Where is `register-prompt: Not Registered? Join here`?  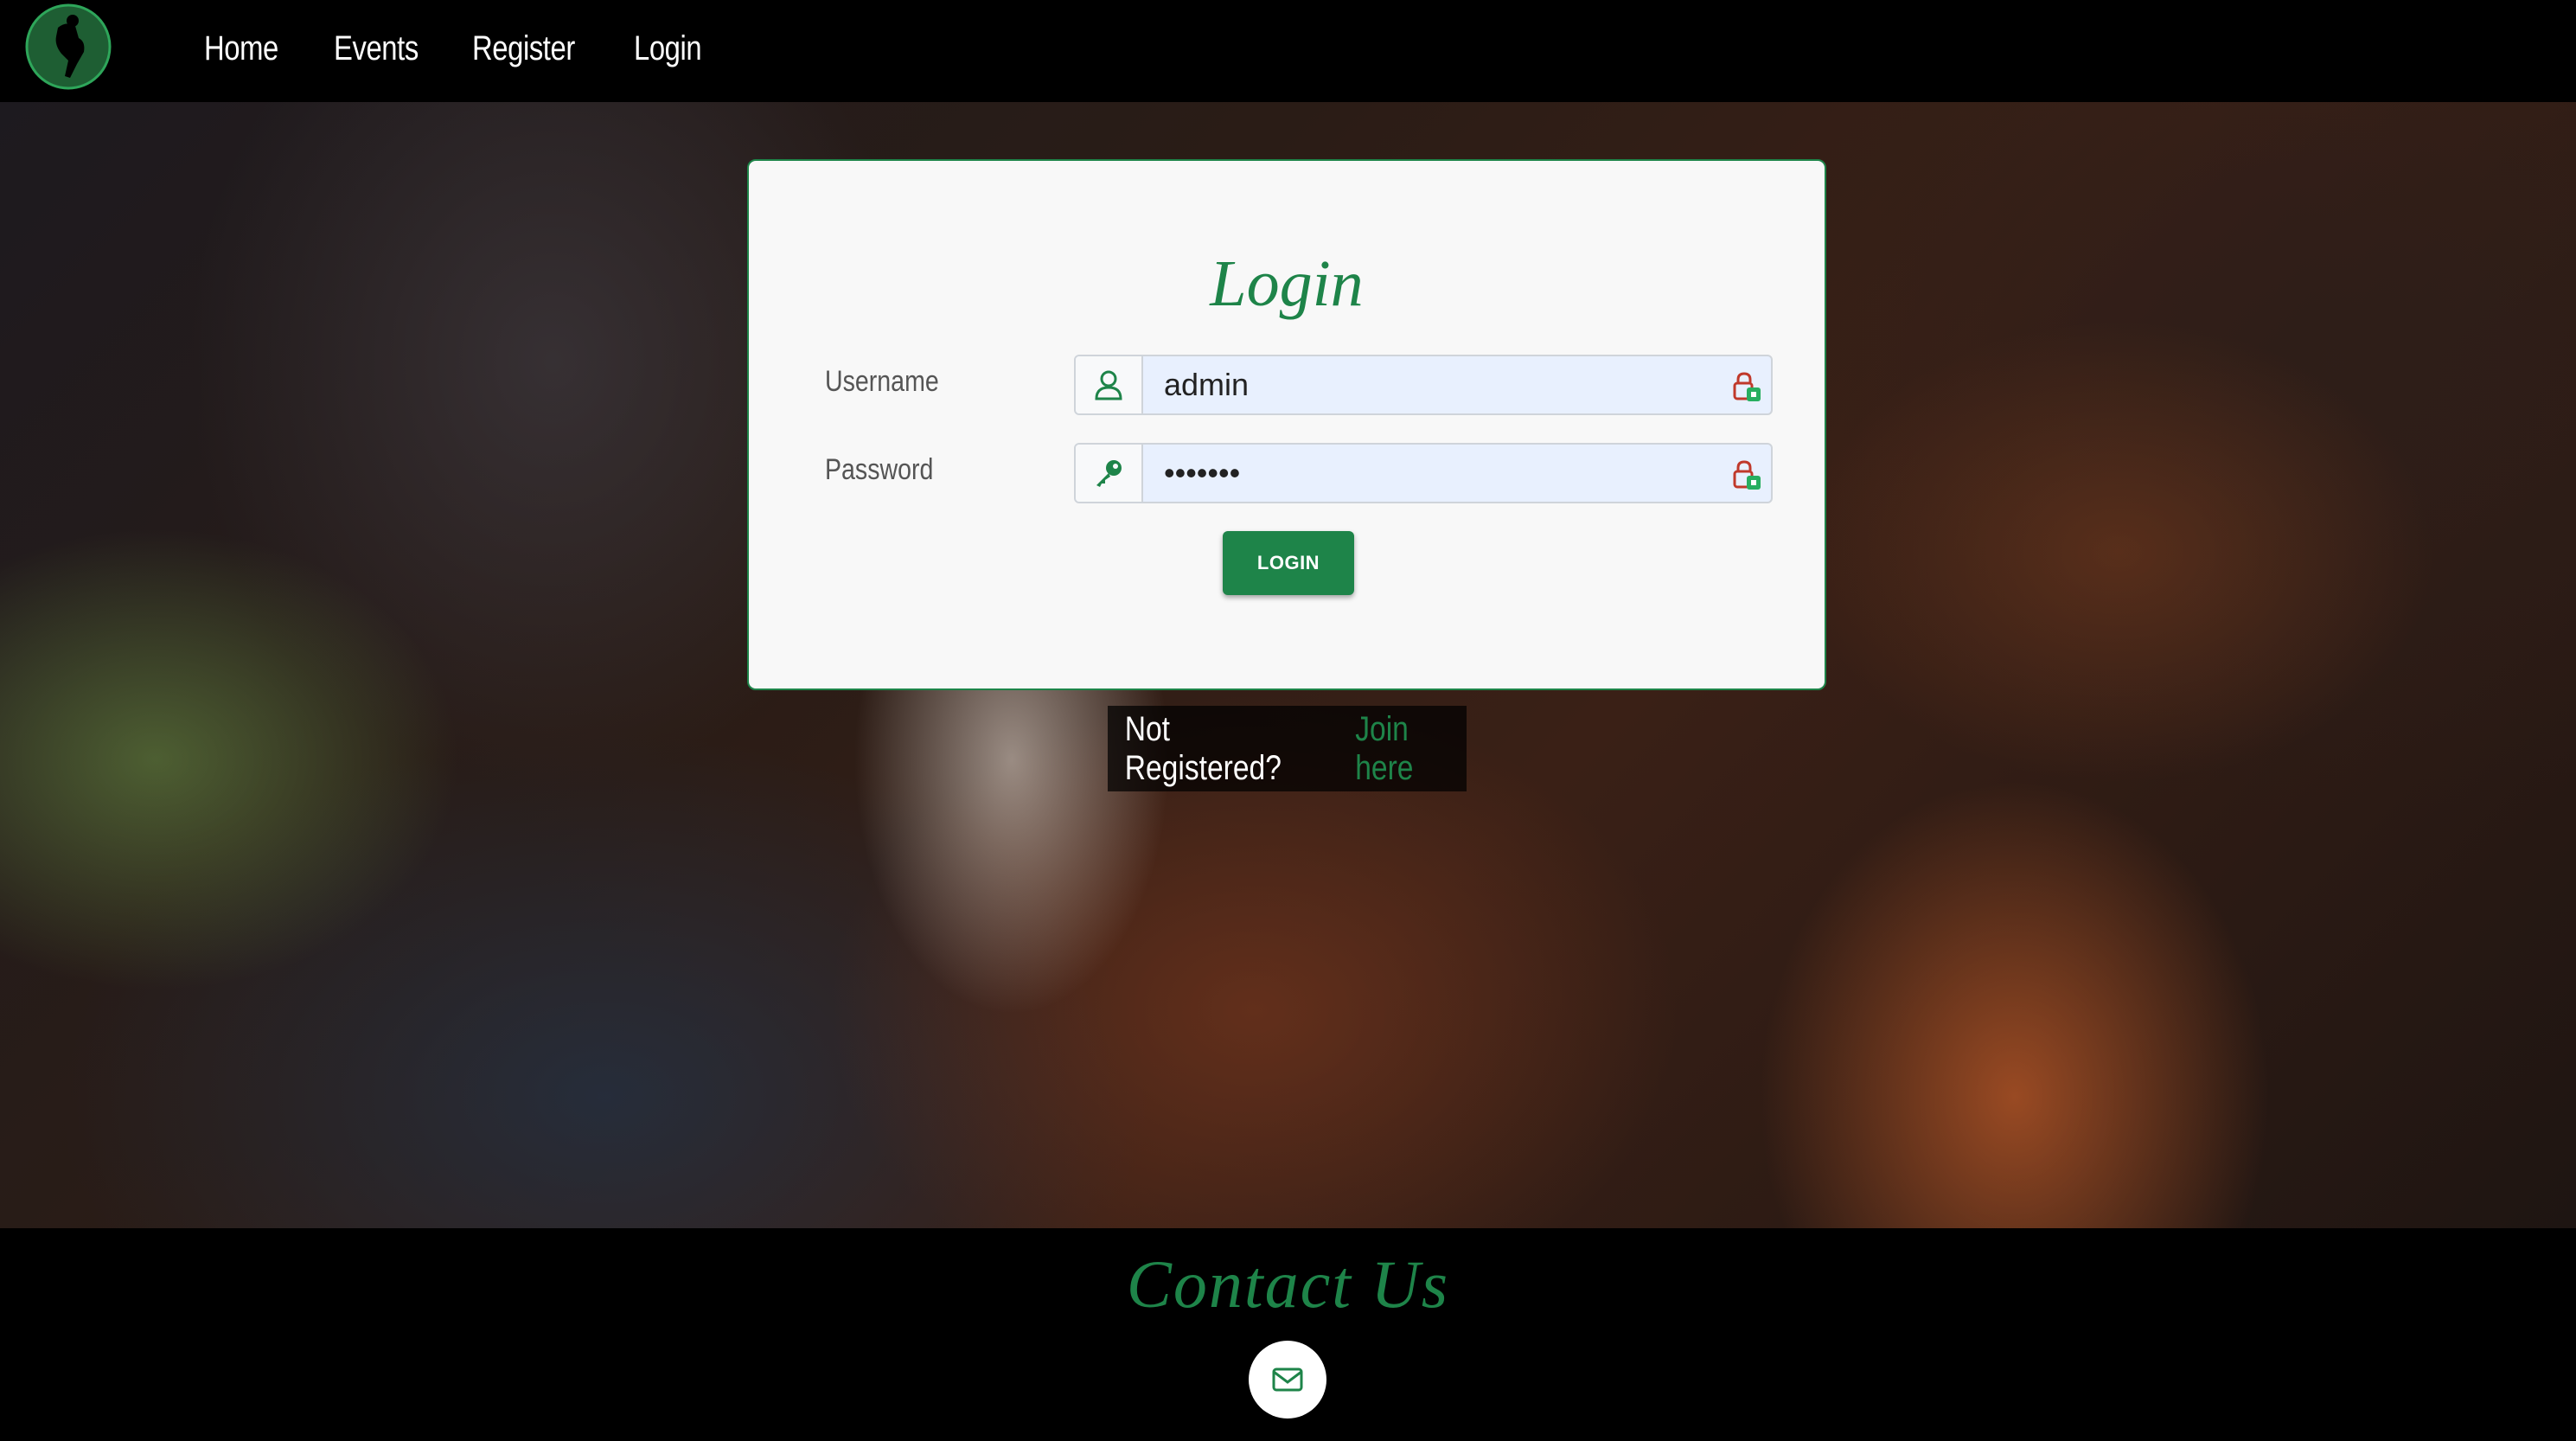
register-prompt: Not Registered? Join here is located at coordinates (1287, 748).